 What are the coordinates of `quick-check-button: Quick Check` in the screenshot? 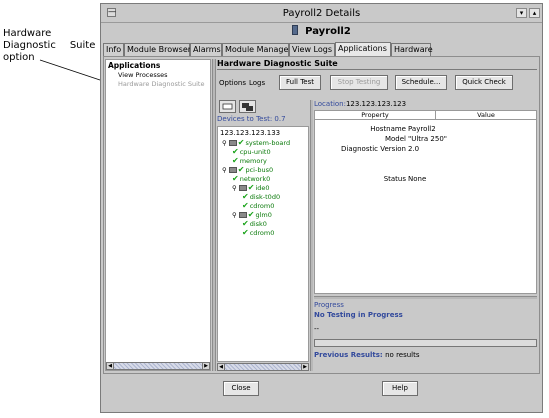 It's located at (484, 82).